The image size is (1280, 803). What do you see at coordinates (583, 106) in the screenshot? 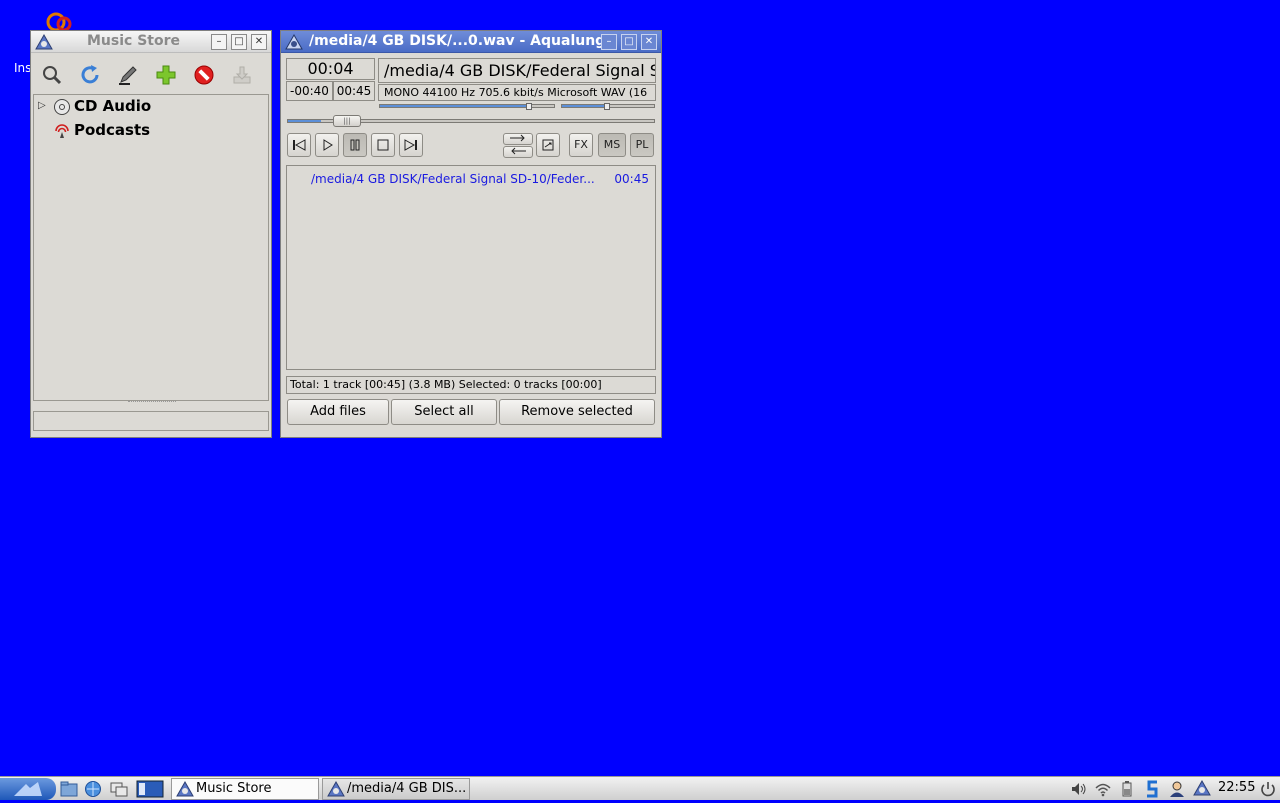
I see `balance-slider-fill` at bounding box center [583, 106].